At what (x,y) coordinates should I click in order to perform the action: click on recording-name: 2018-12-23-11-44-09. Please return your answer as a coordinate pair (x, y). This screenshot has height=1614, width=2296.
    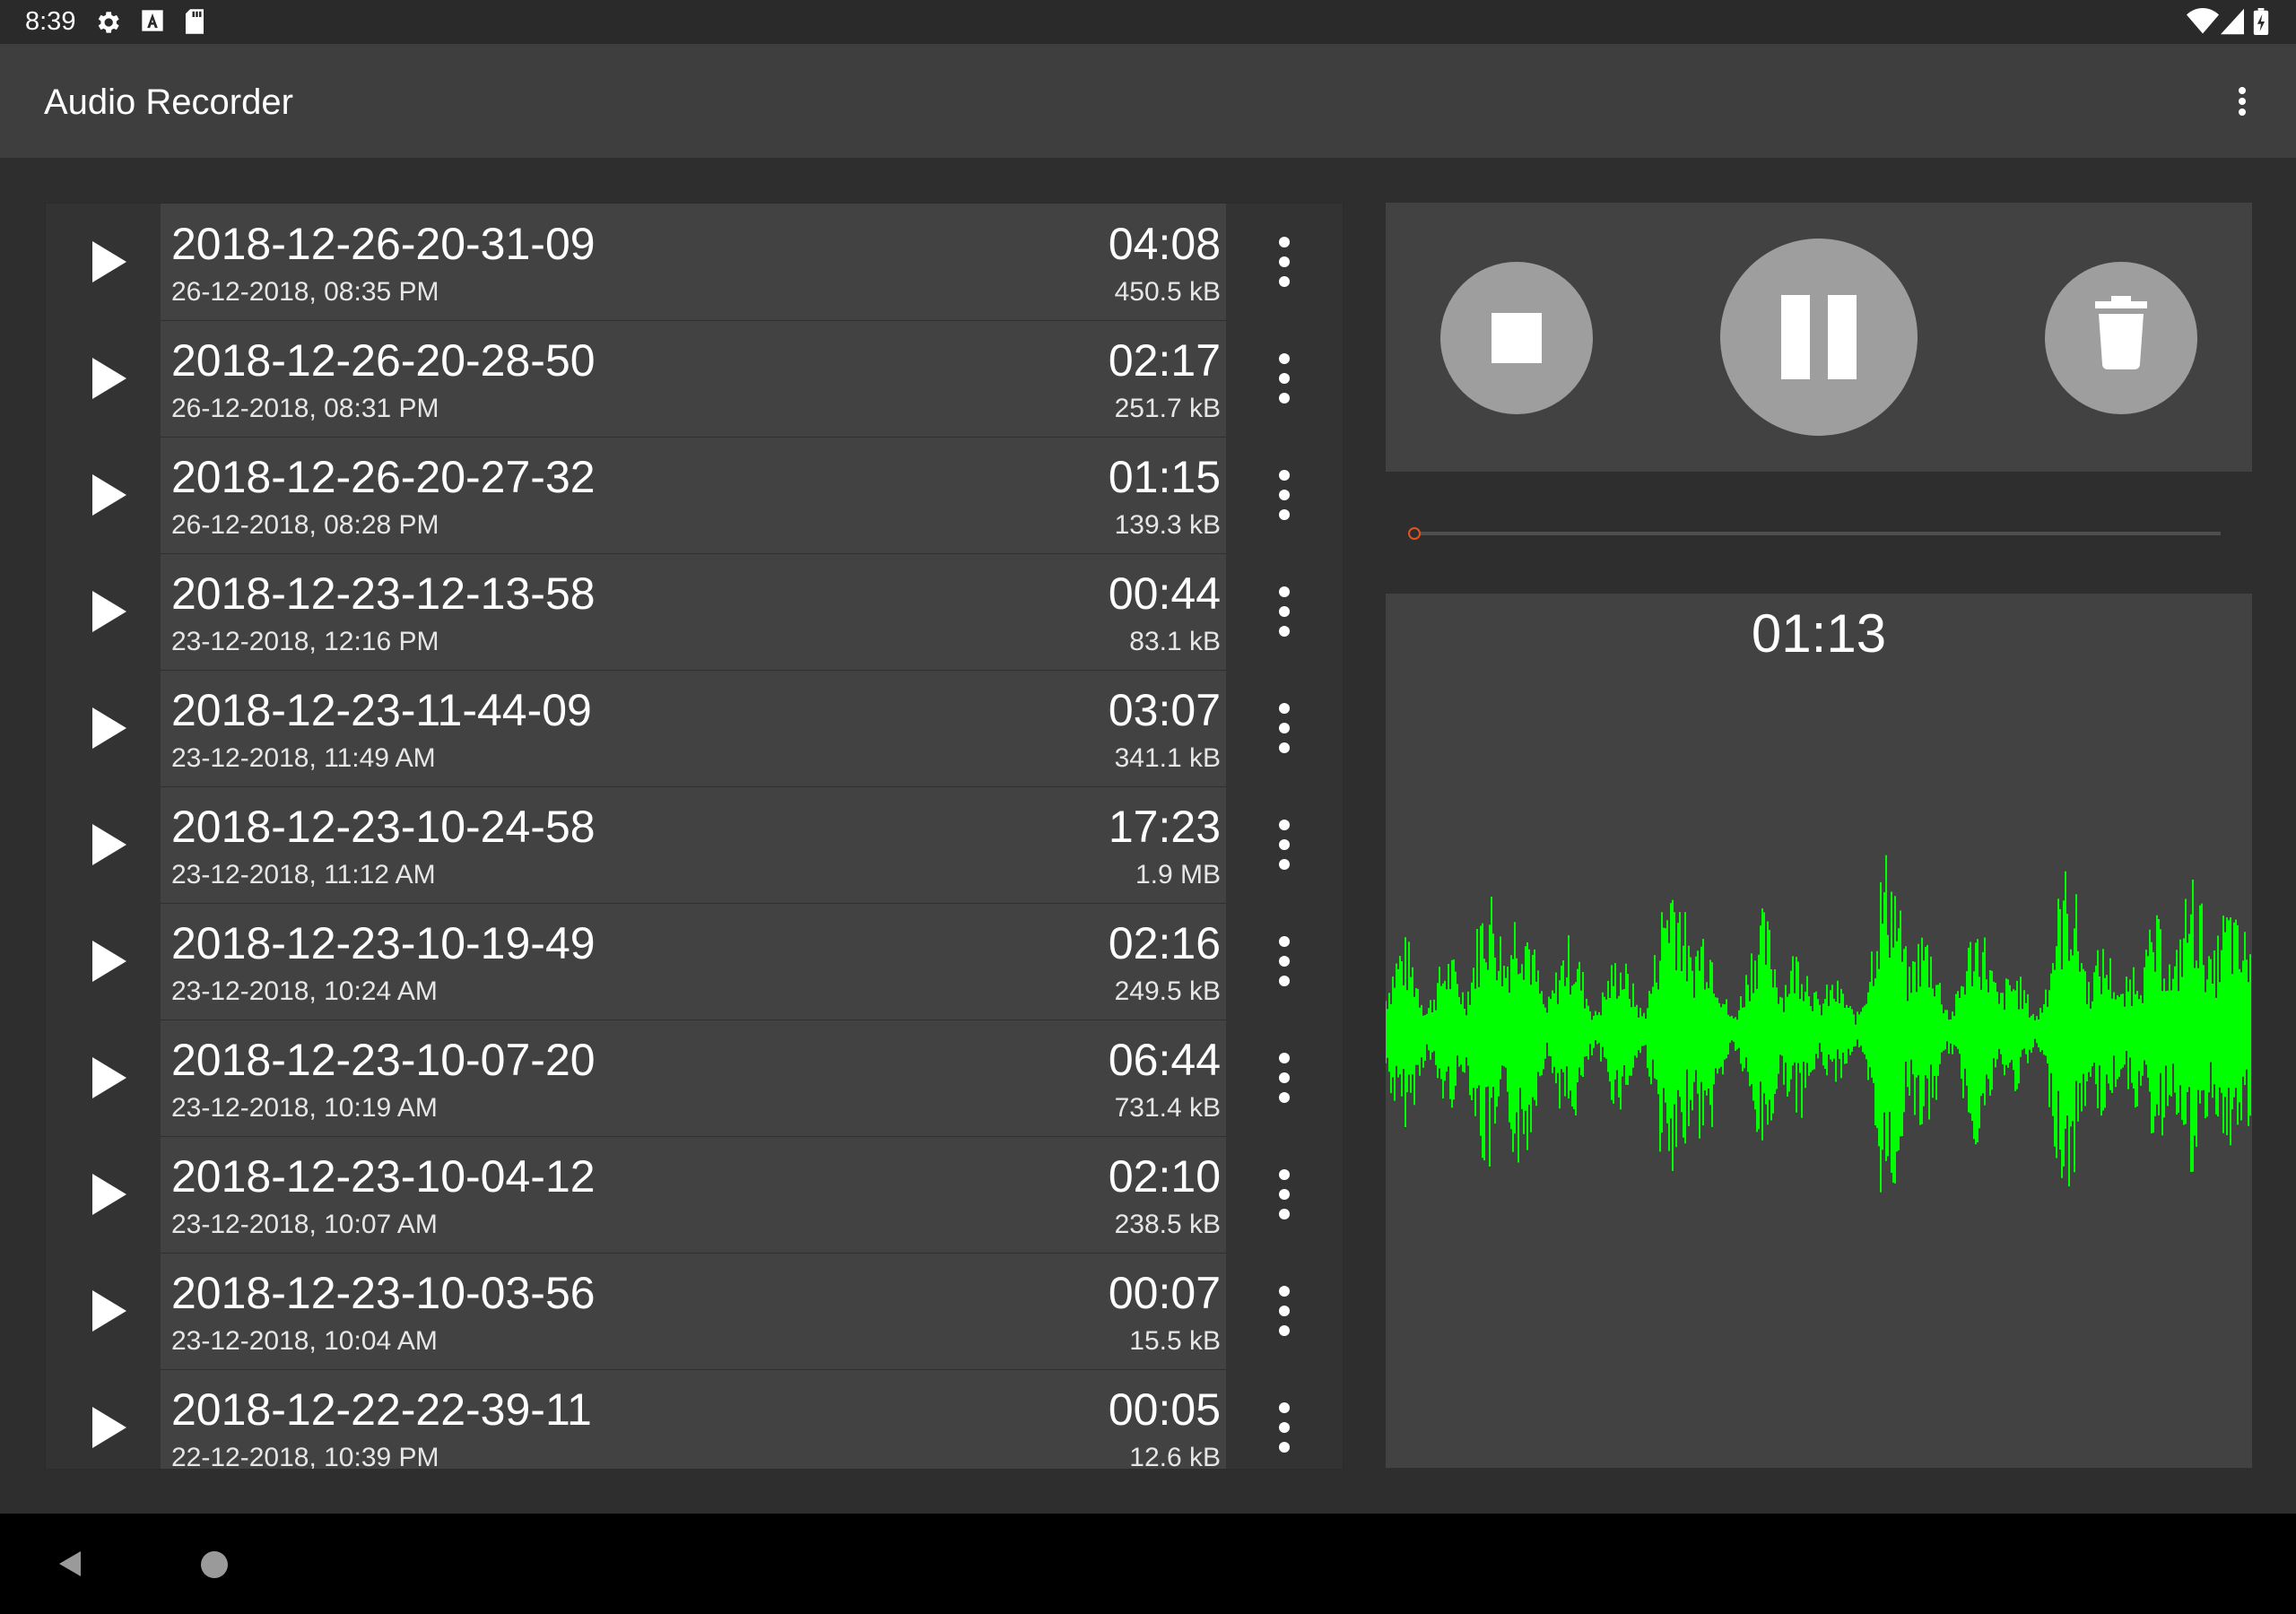
    Looking at the image, I should click on (381, 710).